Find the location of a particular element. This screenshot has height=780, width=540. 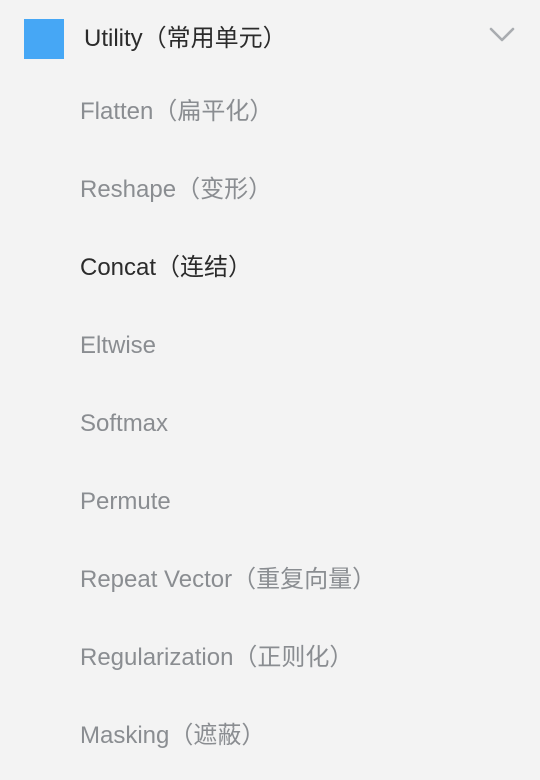

layer-item-concat: Concat（连结） is located at coordinates (270, 273).